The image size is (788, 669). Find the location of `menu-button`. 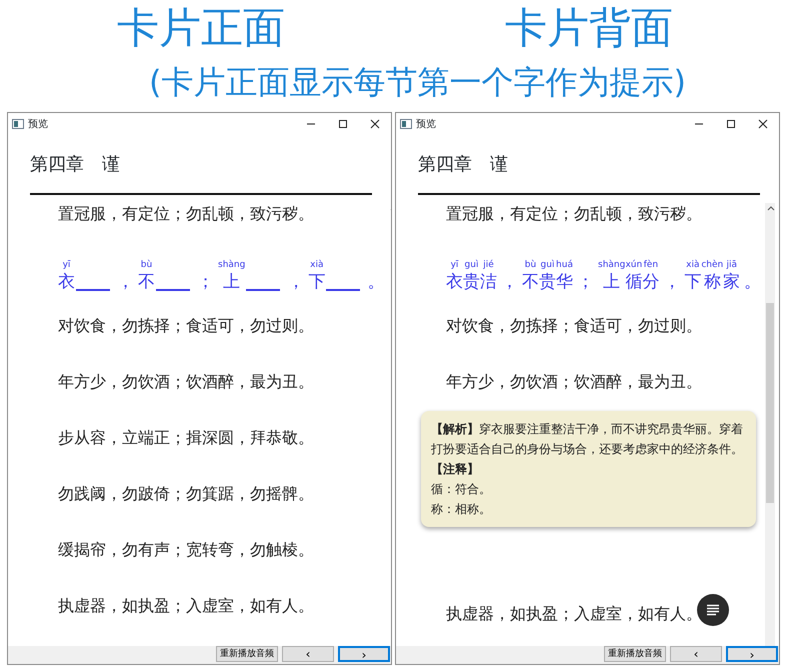

menu-button is located at coordinates (713, 610).